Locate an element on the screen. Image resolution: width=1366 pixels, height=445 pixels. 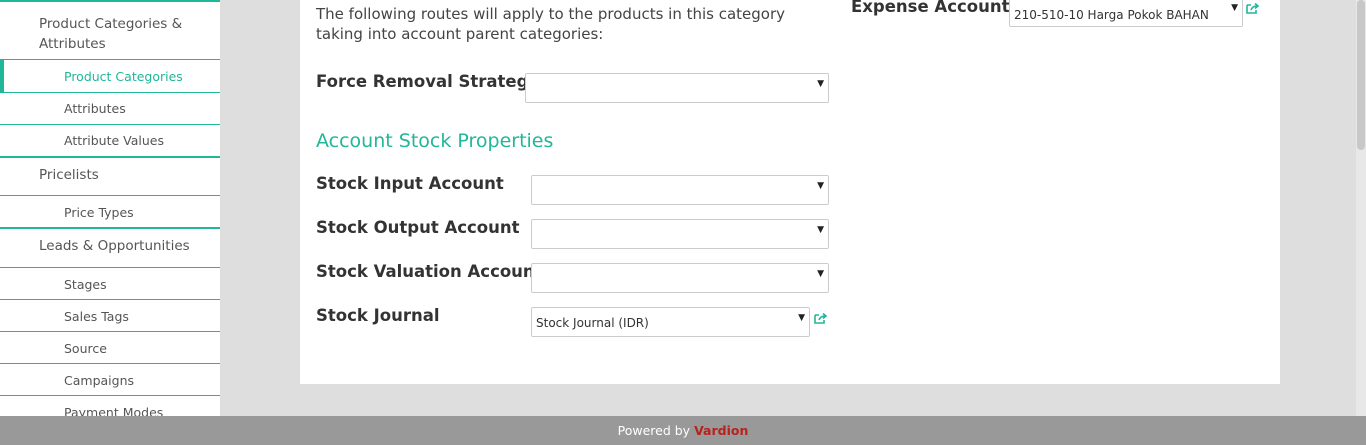
sidebar-item-attribute-values: Attribute Values is located at coordinates (110, 141).